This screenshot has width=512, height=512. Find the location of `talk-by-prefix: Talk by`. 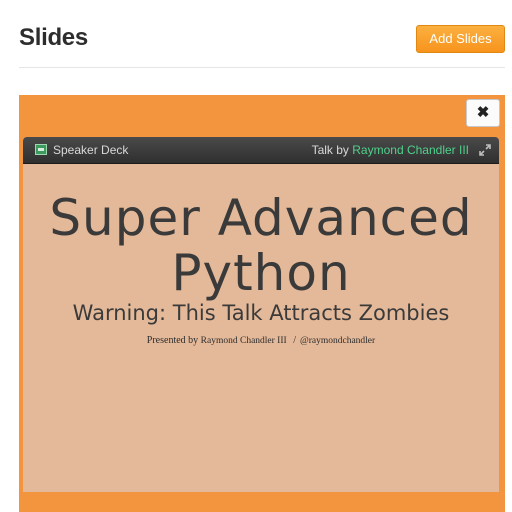

talk-by-prefix: Talk by is located at coordinates (330, 150).